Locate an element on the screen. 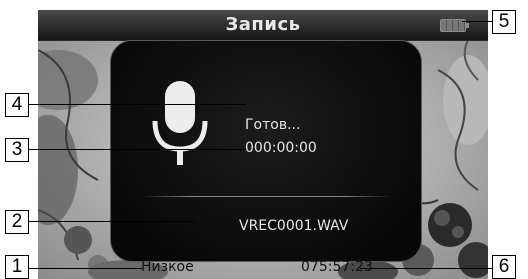  callout-6: 6 is located at coordinates (504, 267).